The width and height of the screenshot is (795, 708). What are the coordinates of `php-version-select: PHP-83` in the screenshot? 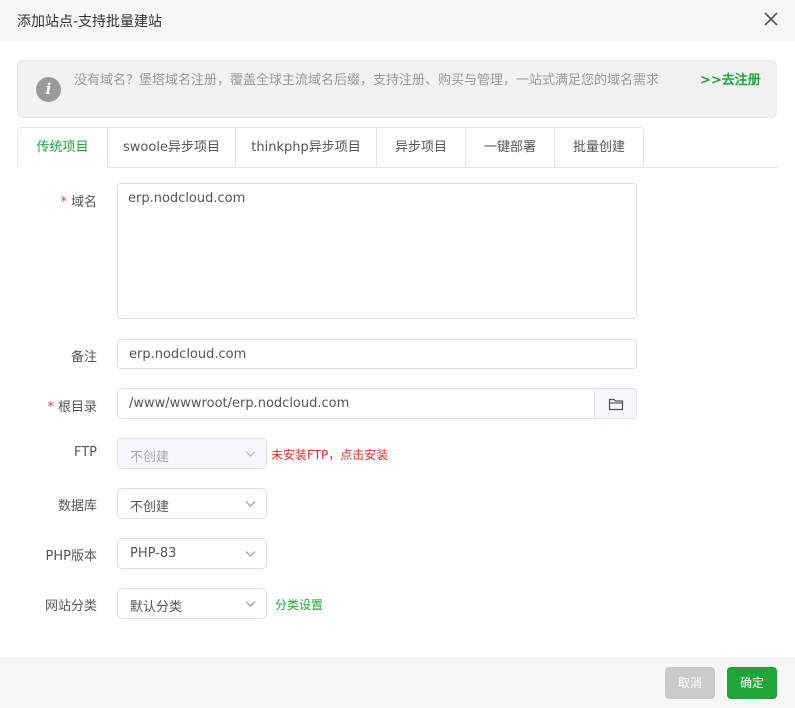 It's located at (192, 553).